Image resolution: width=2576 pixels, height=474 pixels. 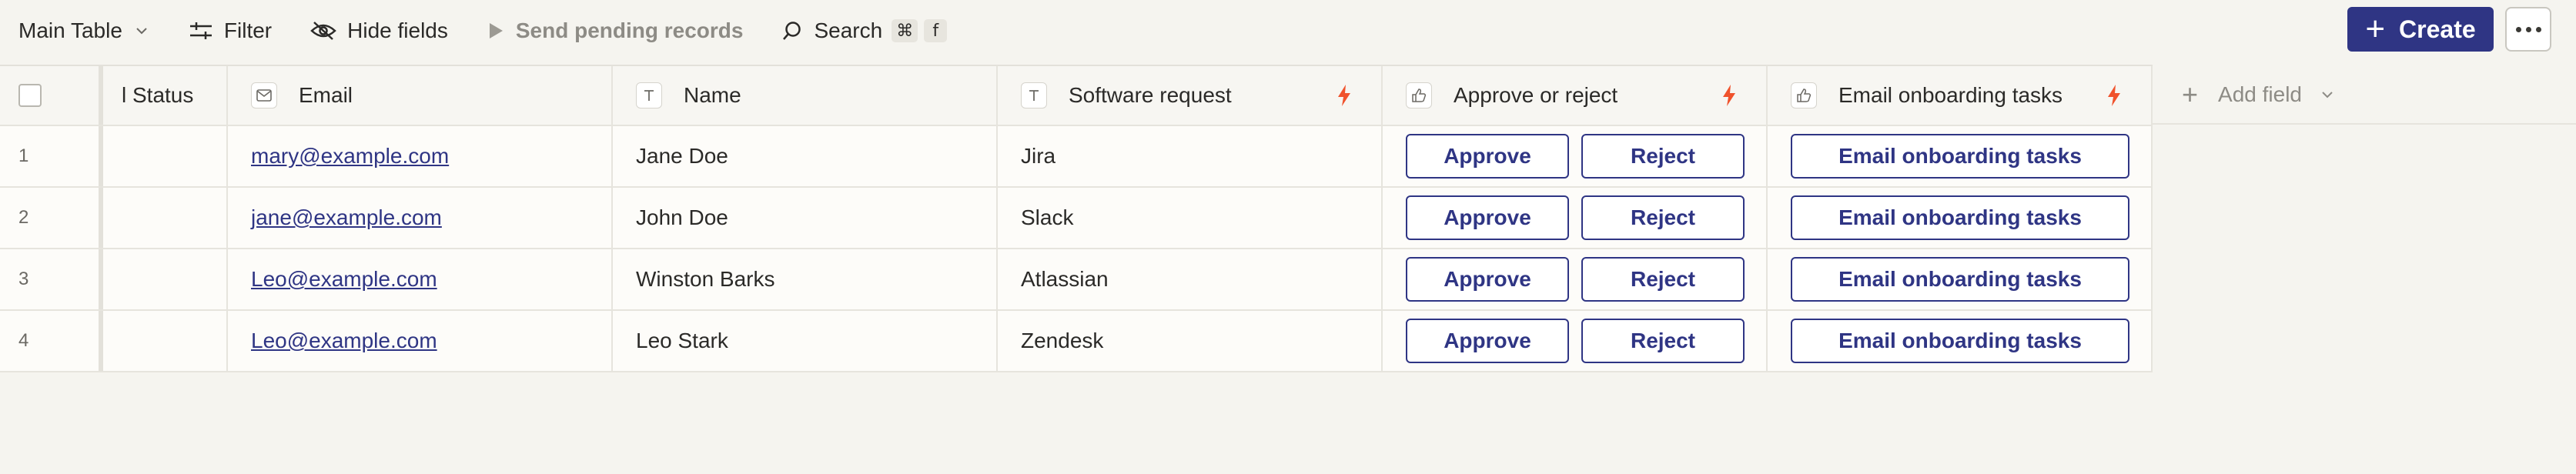 What do you see at coordinates (30, 95) in the screenshot?
I see `select-all-checkbox` at bounding box center [30, 95].